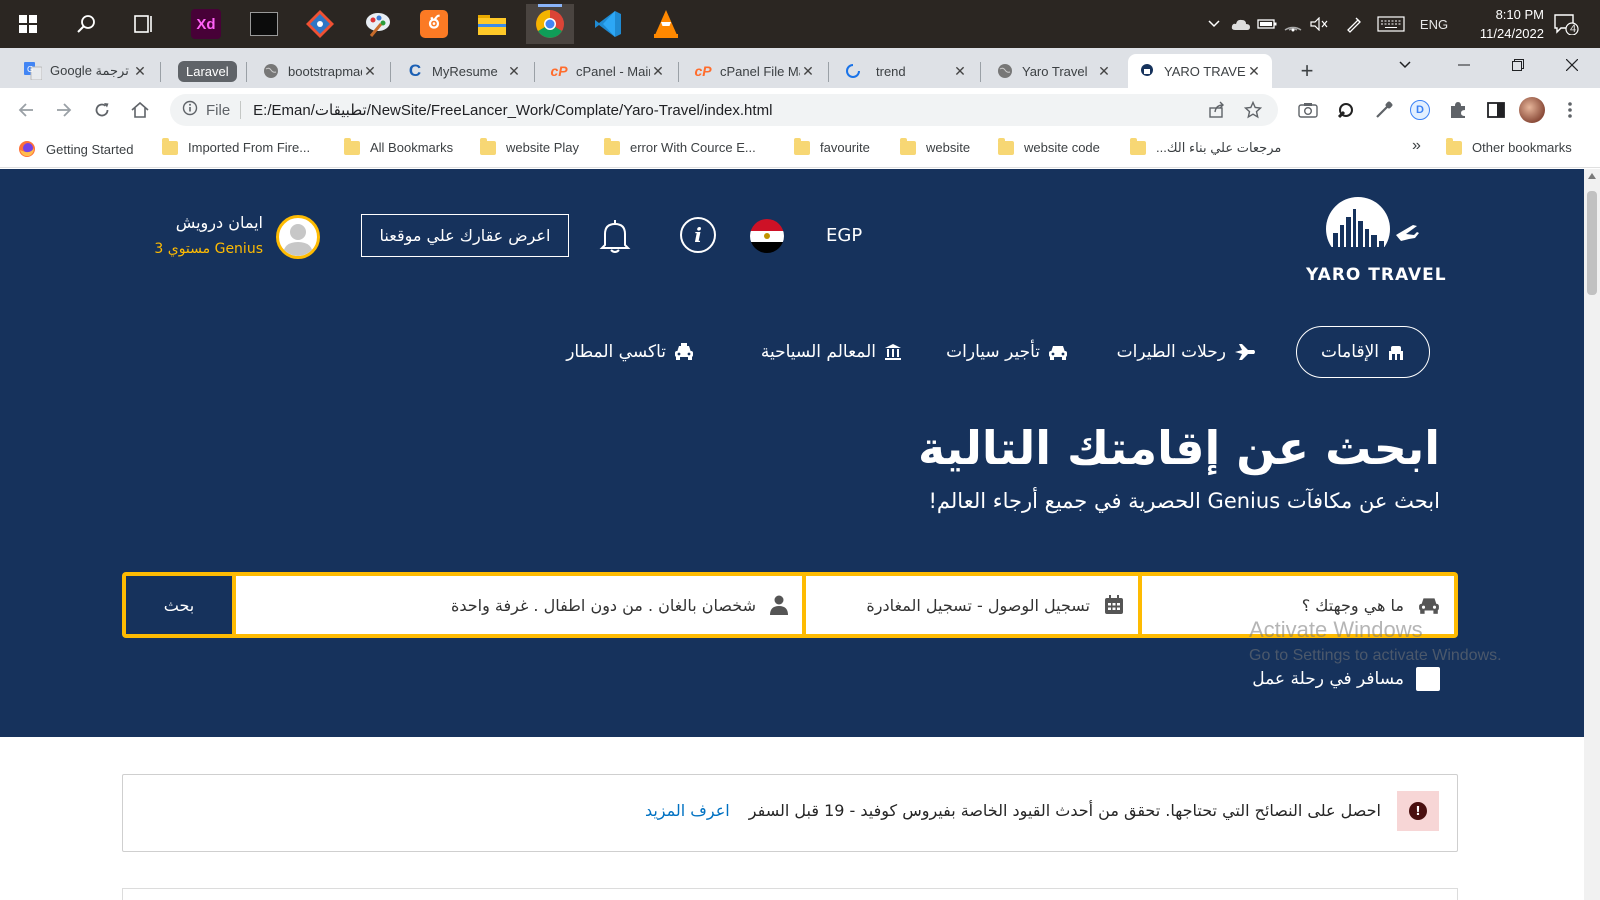  I want to click on adobe-xd-icon: Xd, so click(206, 24).